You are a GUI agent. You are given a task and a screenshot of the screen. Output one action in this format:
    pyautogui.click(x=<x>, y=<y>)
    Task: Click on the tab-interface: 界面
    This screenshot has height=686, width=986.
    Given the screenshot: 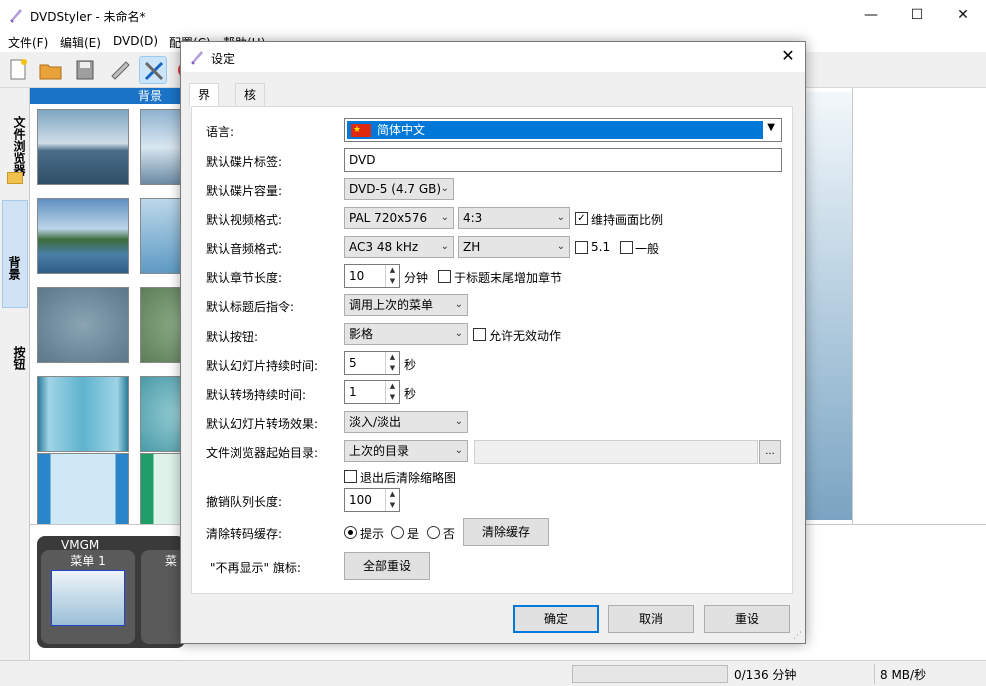 What is the action you would take?
    pyautogui.click(x=204, y=103)
    